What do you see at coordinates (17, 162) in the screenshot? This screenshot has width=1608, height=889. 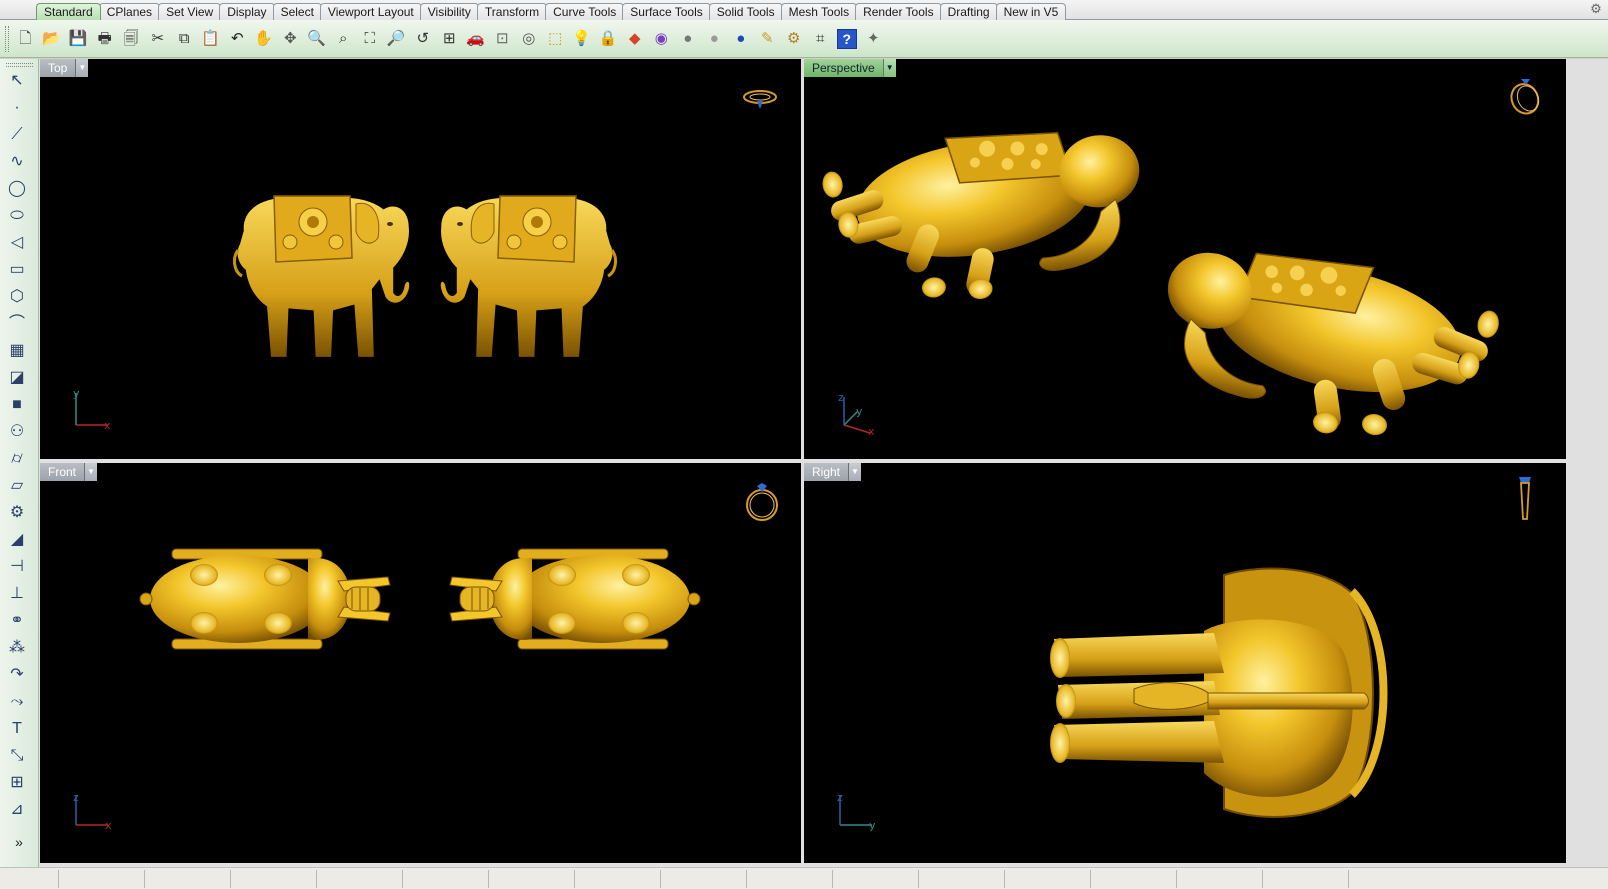 I see `curve-button: ∿` at bounding box center [17, 162].